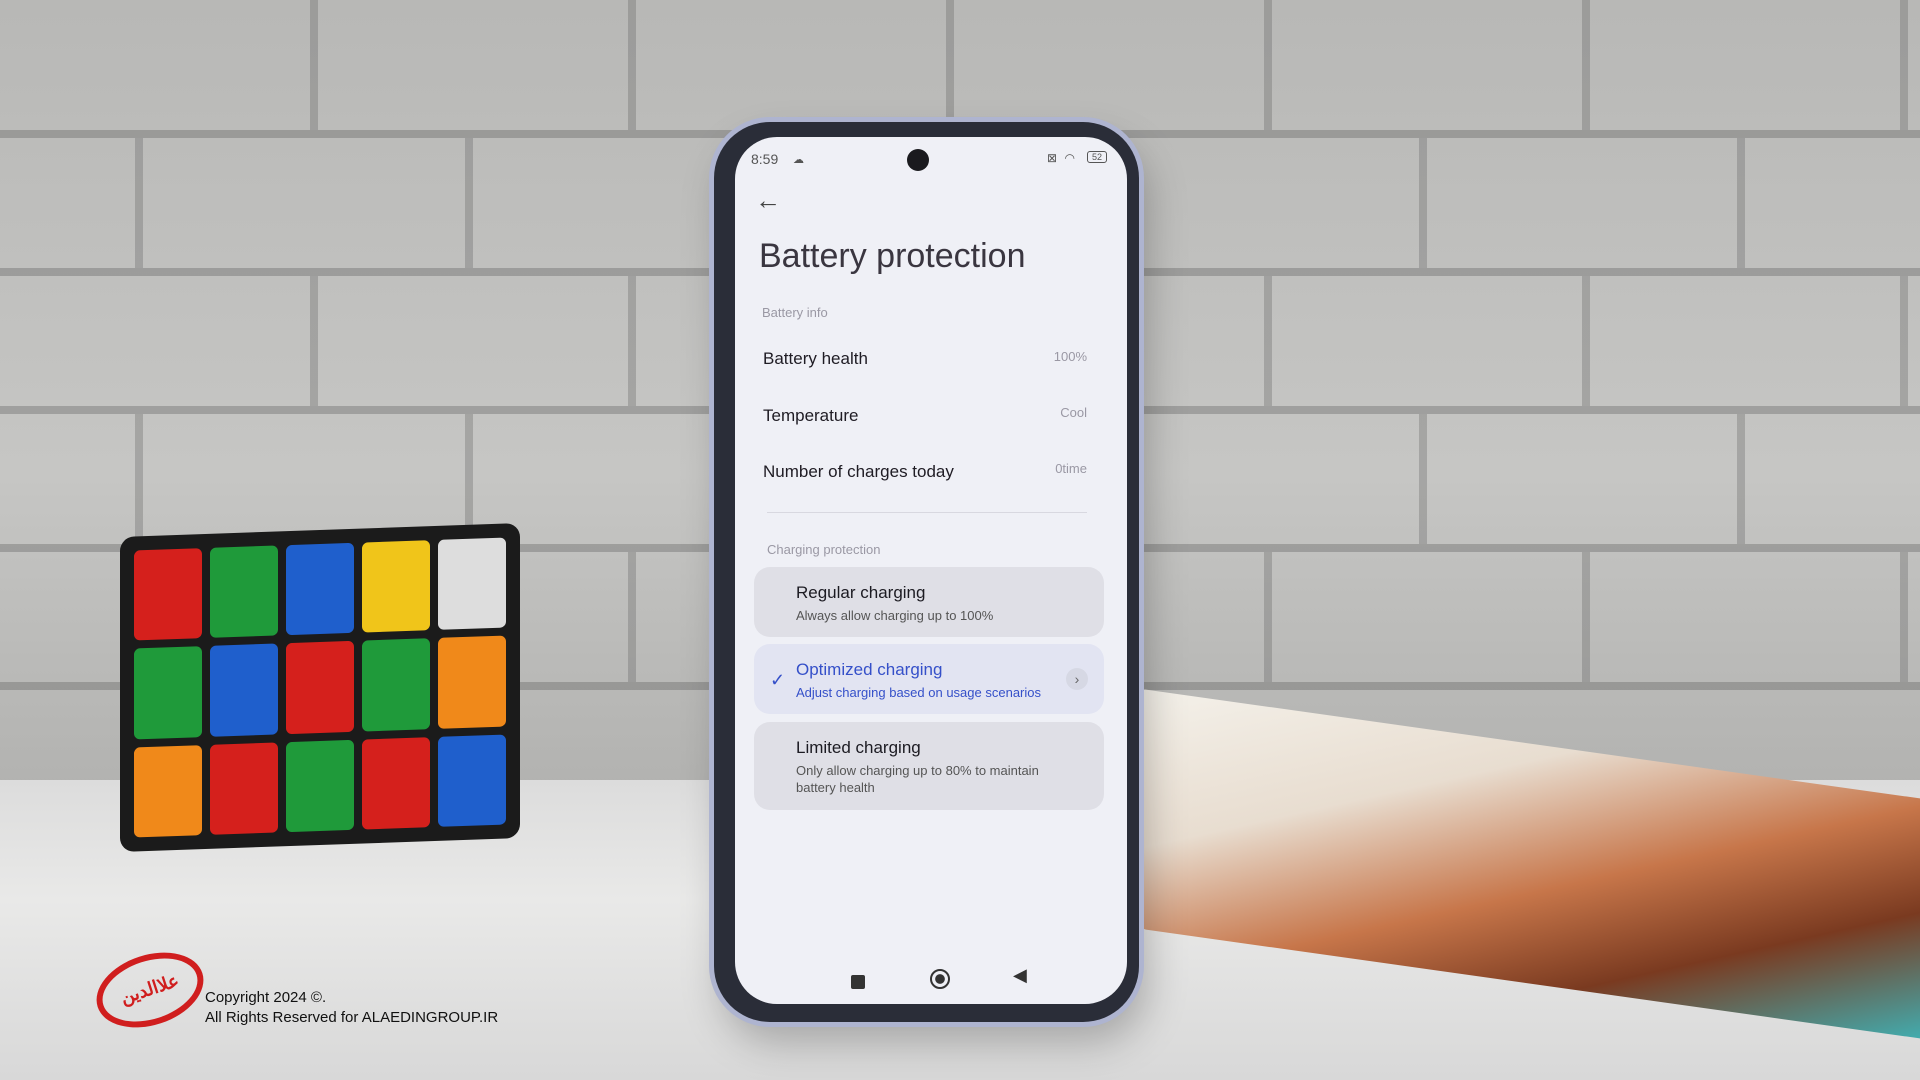 Image resolution: width=1920 pixels, height=1080 pixels. What do you see at coordinates (918, 692) in the screenshot?
I see `option-subtitle: Adjust charging based on usage scenarios` at bounding box center [918, 692].